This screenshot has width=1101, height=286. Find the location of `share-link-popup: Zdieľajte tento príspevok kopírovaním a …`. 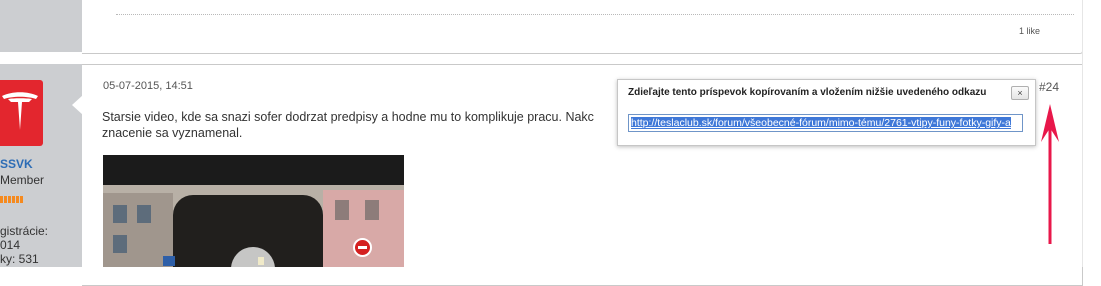

share-link-popup: Zdieľajte tento príspevok kopírovaním a … is located at coordinates (826, 112).